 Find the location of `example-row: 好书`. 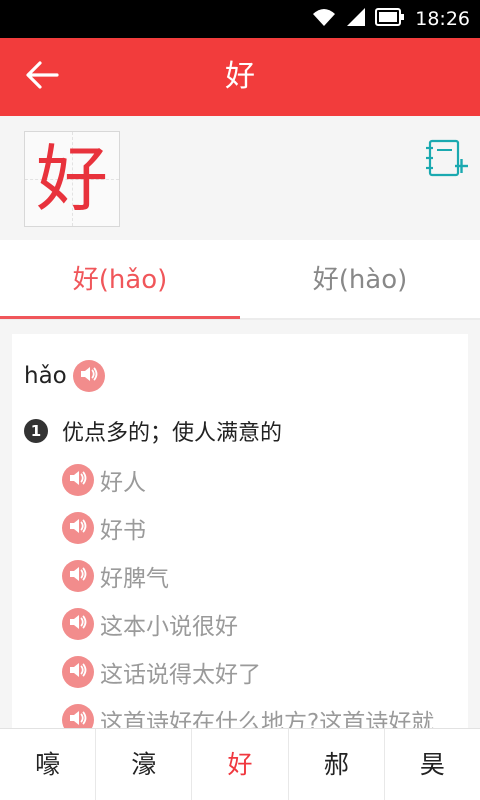

example-row: 好书 is located at coordinates (104, 528).